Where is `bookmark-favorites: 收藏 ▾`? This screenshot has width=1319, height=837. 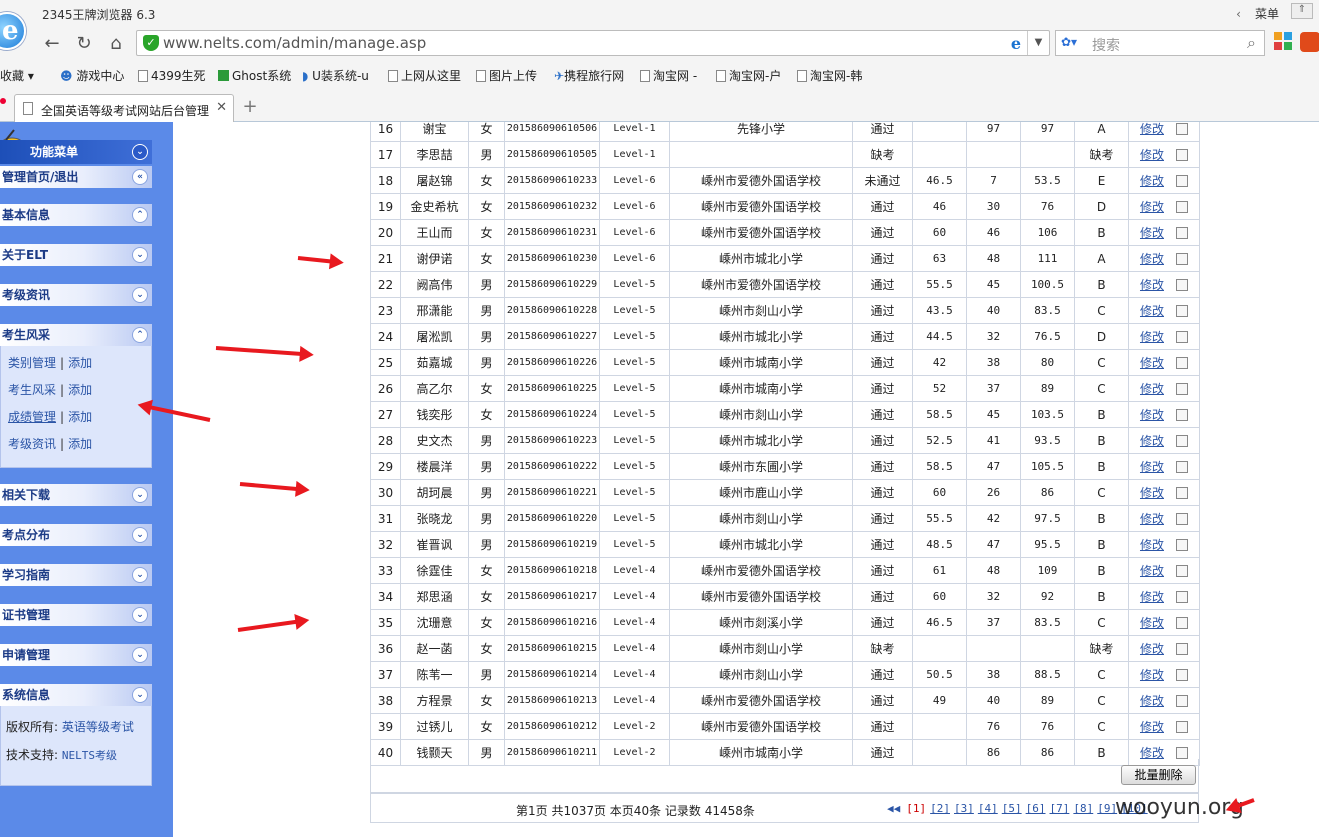 bookmark-favorites: 收藏 ▾ is located at coordinates (17, 75).